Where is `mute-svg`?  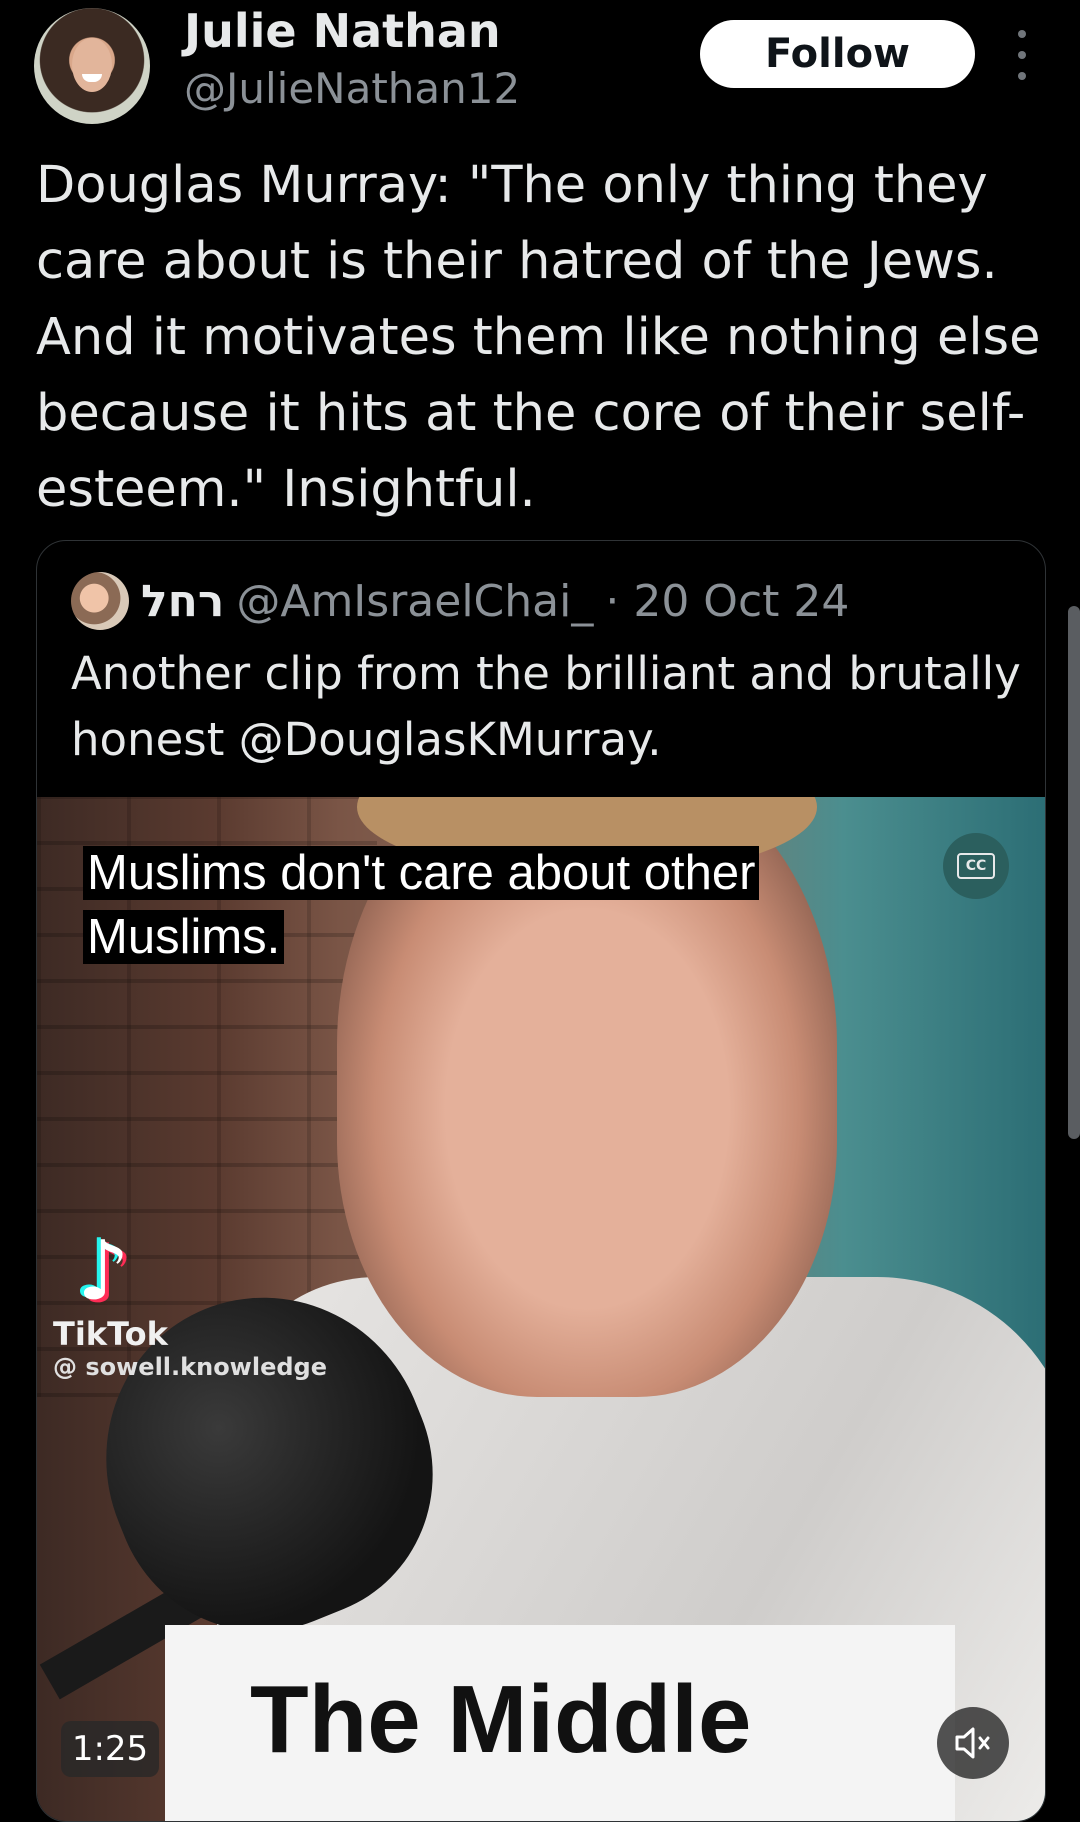
mute-svg is located at coordinates (972, 1743).